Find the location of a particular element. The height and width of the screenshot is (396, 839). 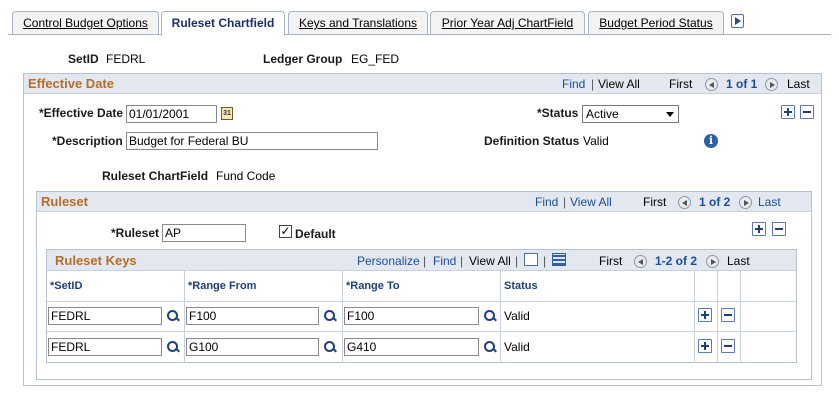

range-to-input: F100 is located at coordinates (411, 316).